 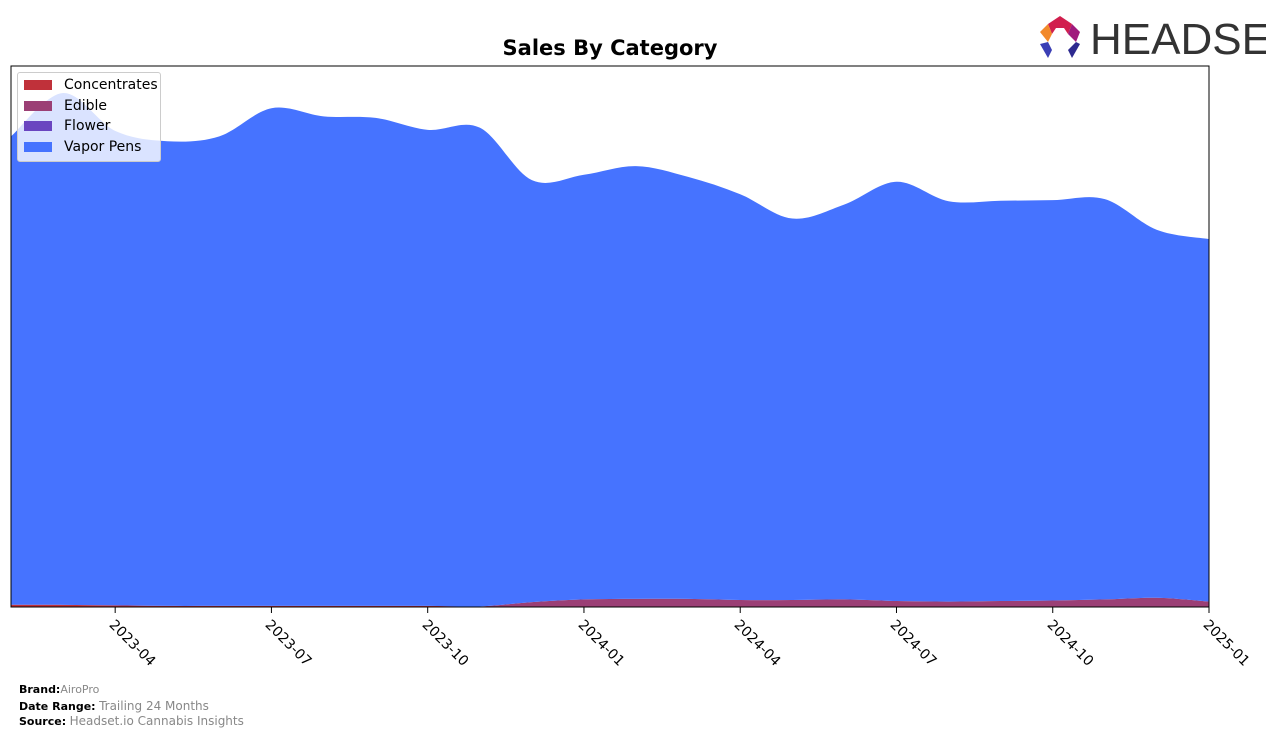 What do you see at coordinates (59, 689) in the screenshot?
I see `footer-brand: Brand:AiroPro` at bounding box center [59, 689].